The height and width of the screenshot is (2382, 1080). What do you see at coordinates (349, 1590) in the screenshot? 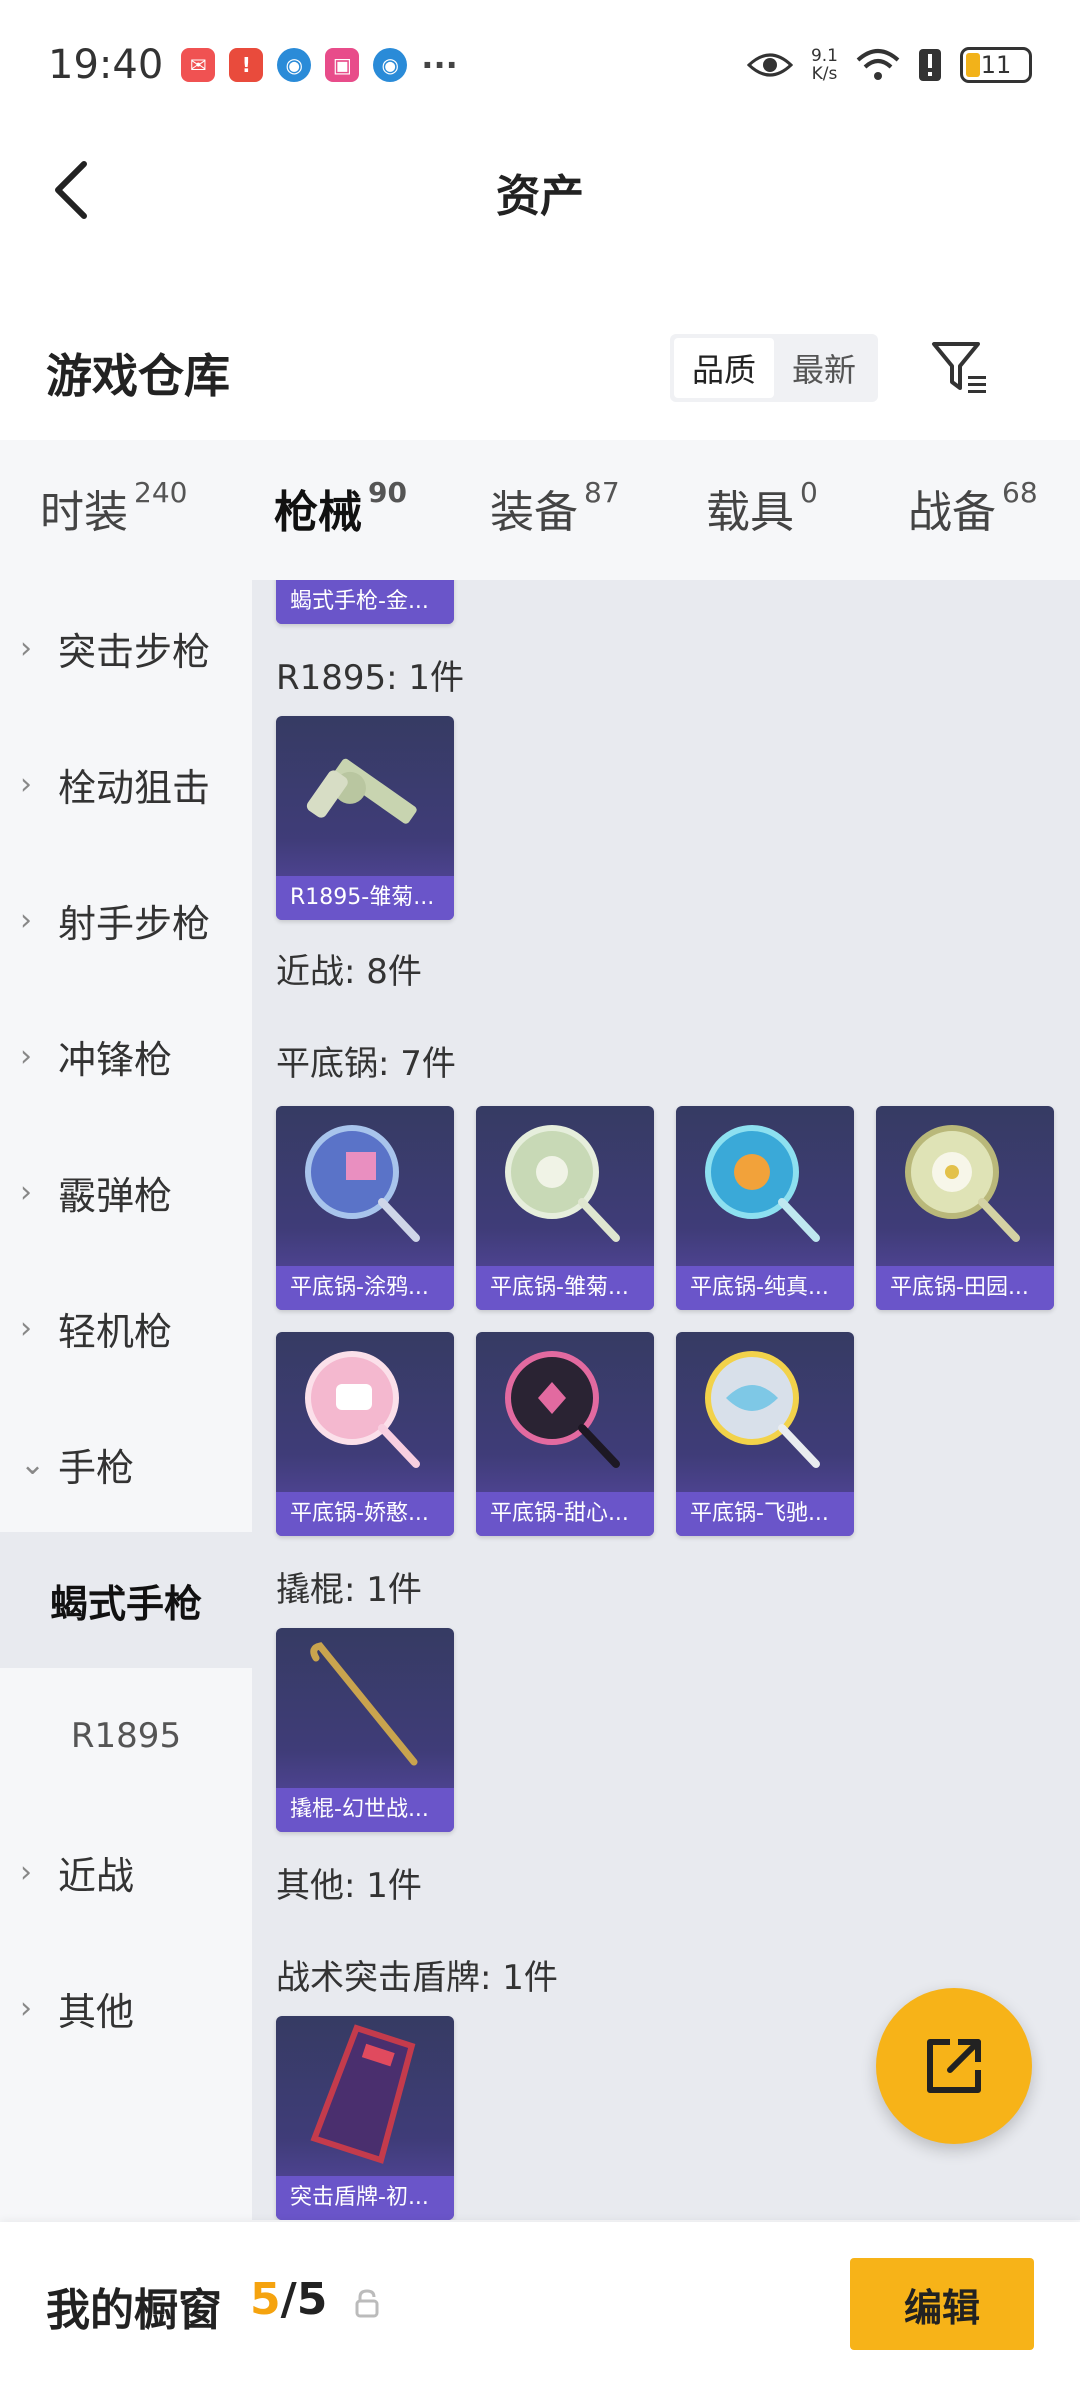
I see `section-label-crowbar: 撬棍: 1件` at bounding box center [349, 1590].